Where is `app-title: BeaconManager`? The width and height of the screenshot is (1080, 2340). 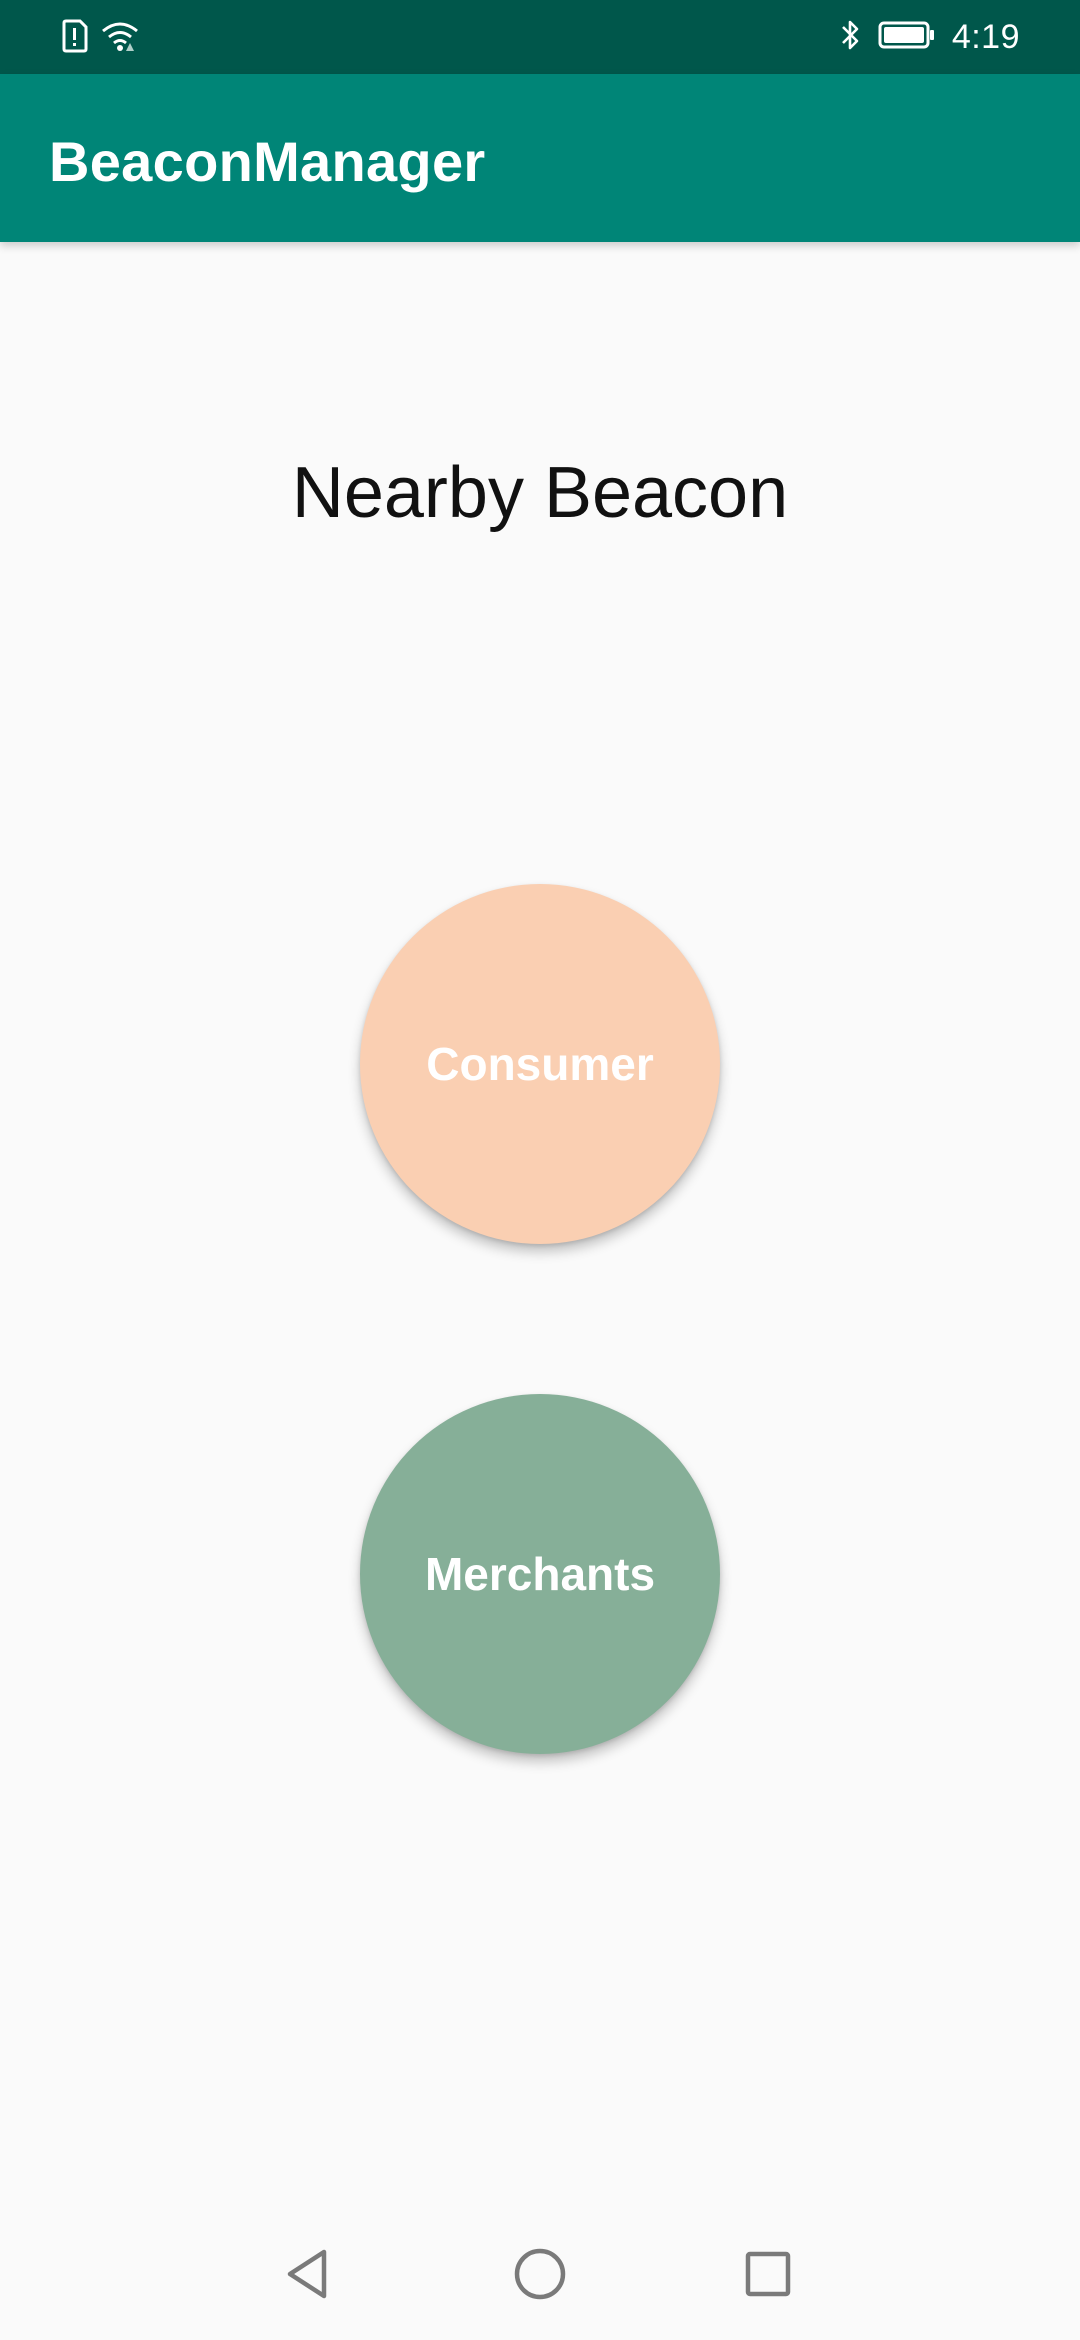 app-title: BeaconManager is located at coordinates (267, 161).